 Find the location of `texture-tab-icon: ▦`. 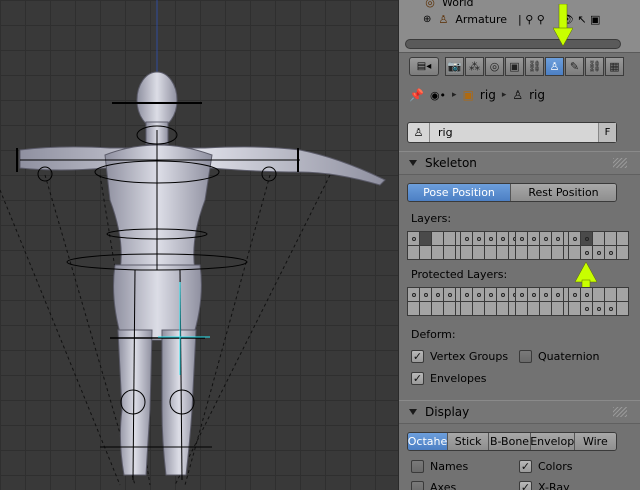

texture-tab-icon: ▦ is located at coordinates (614, 66).